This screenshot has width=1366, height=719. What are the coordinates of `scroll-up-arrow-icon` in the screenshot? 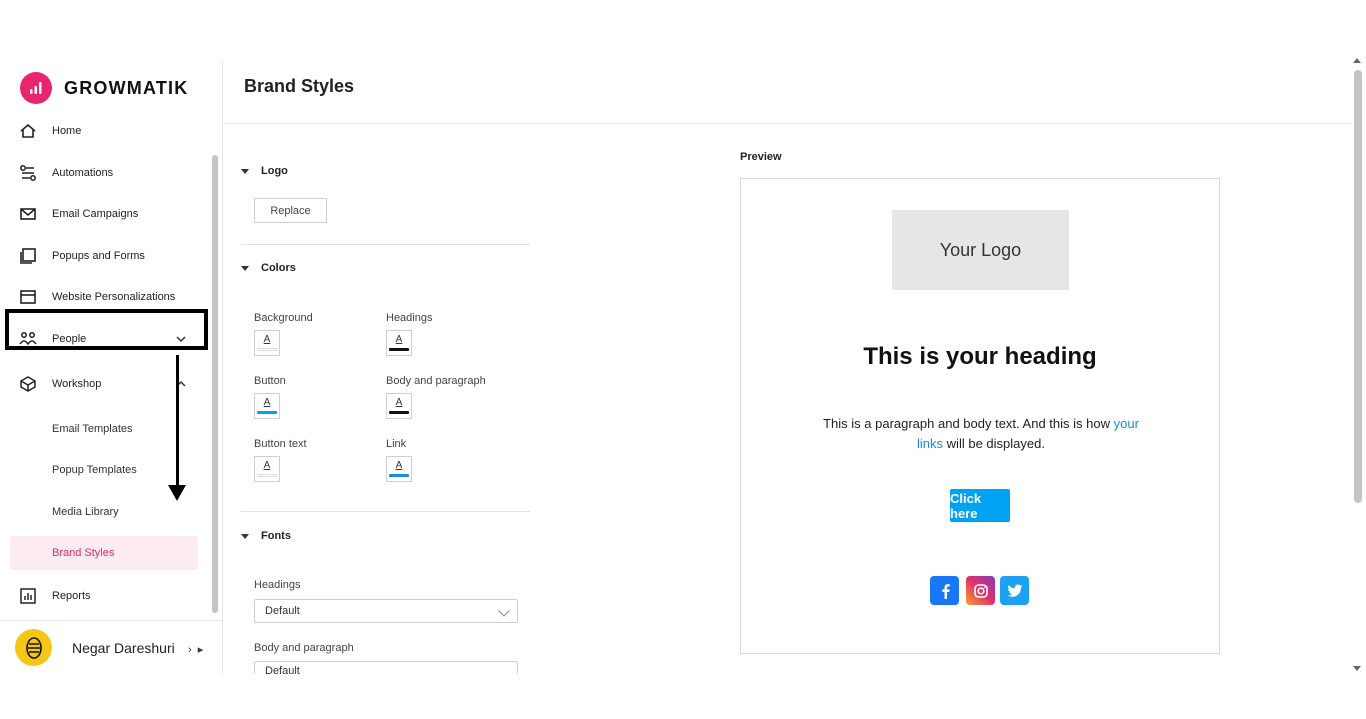 It's located at (1357, 60).